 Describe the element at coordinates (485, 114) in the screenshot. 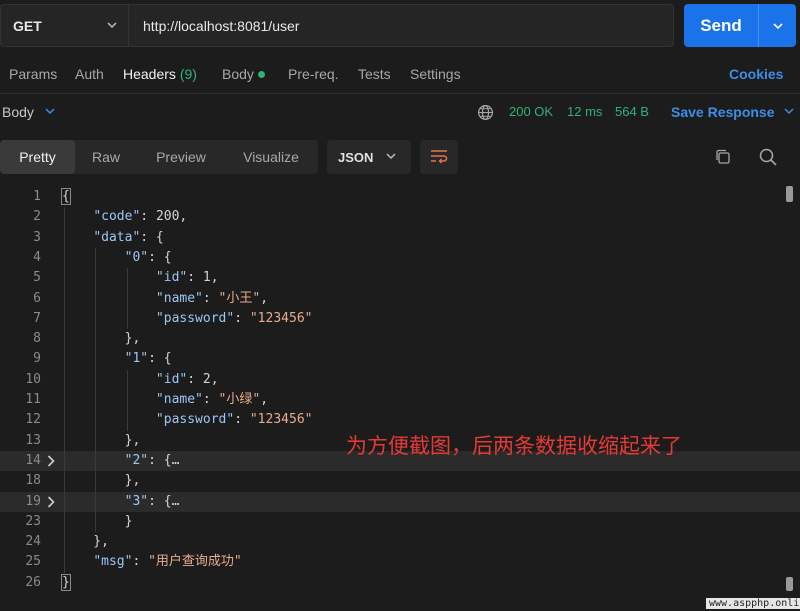

I see `globe-icon` at that location.